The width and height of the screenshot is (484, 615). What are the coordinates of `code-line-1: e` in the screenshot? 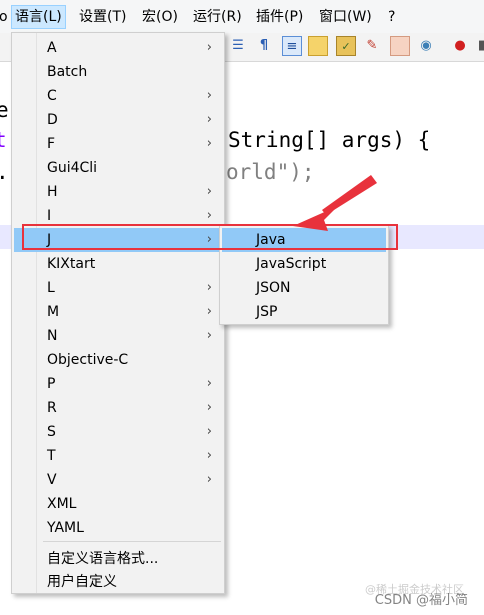 It's located at (4, 110).